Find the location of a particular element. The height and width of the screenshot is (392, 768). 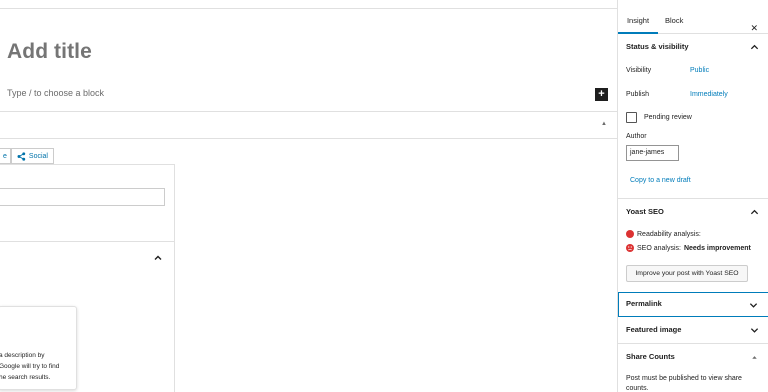

author-label: Author is located at coordinates (636, 136).